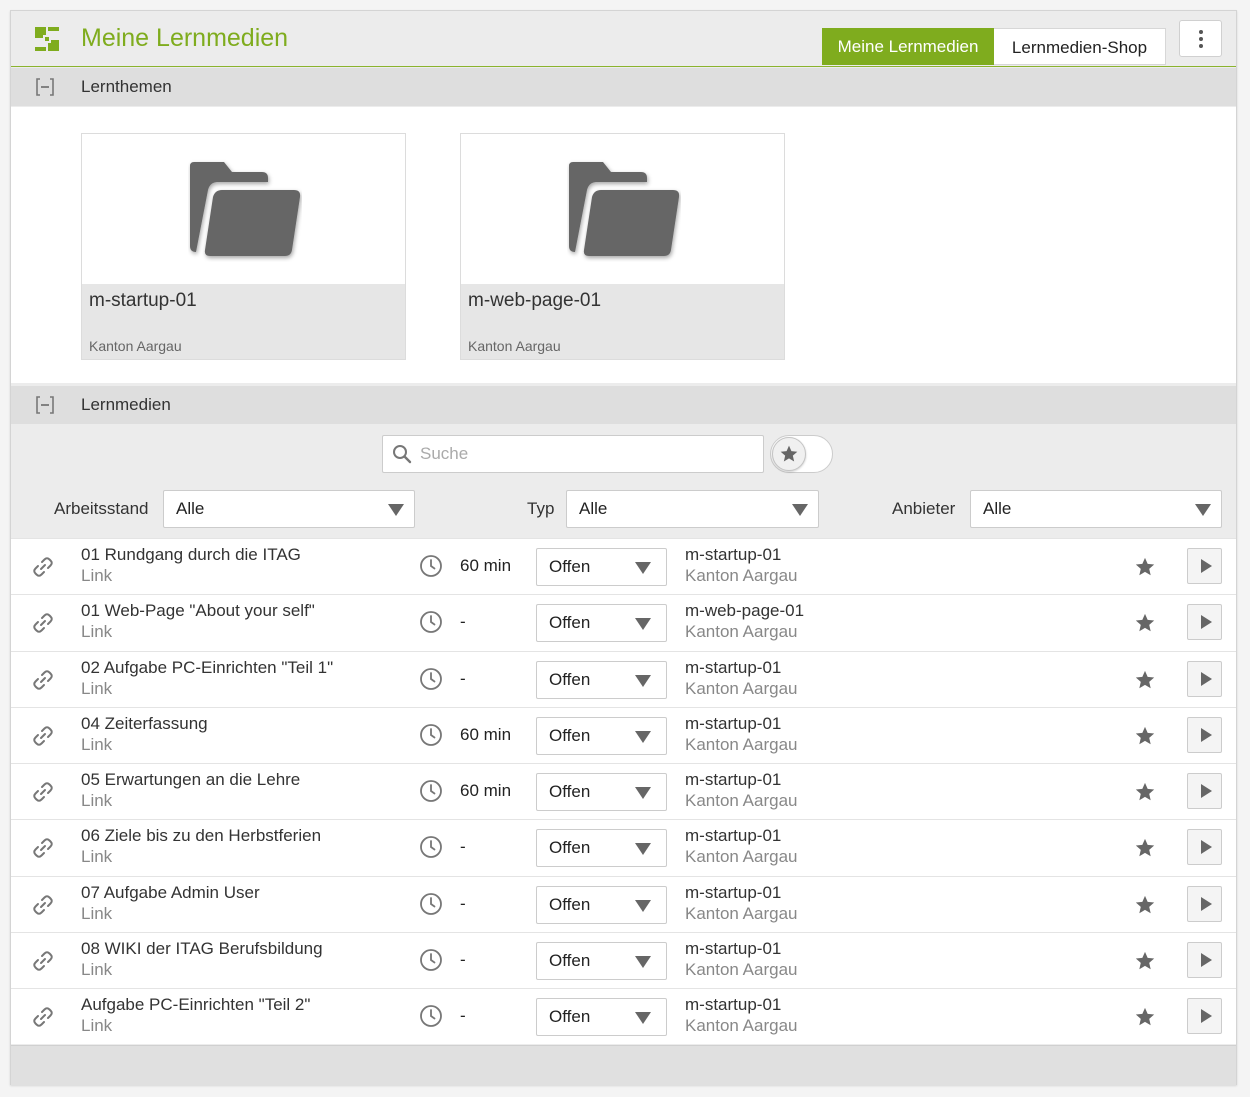 Image resolution: width=1250 pixels, height=1097 pixels. Describe the element at coordinates (201, 836) in the screenshot. I see `item-title: 06 Ziele bis zu den Herbstferien` at that location.